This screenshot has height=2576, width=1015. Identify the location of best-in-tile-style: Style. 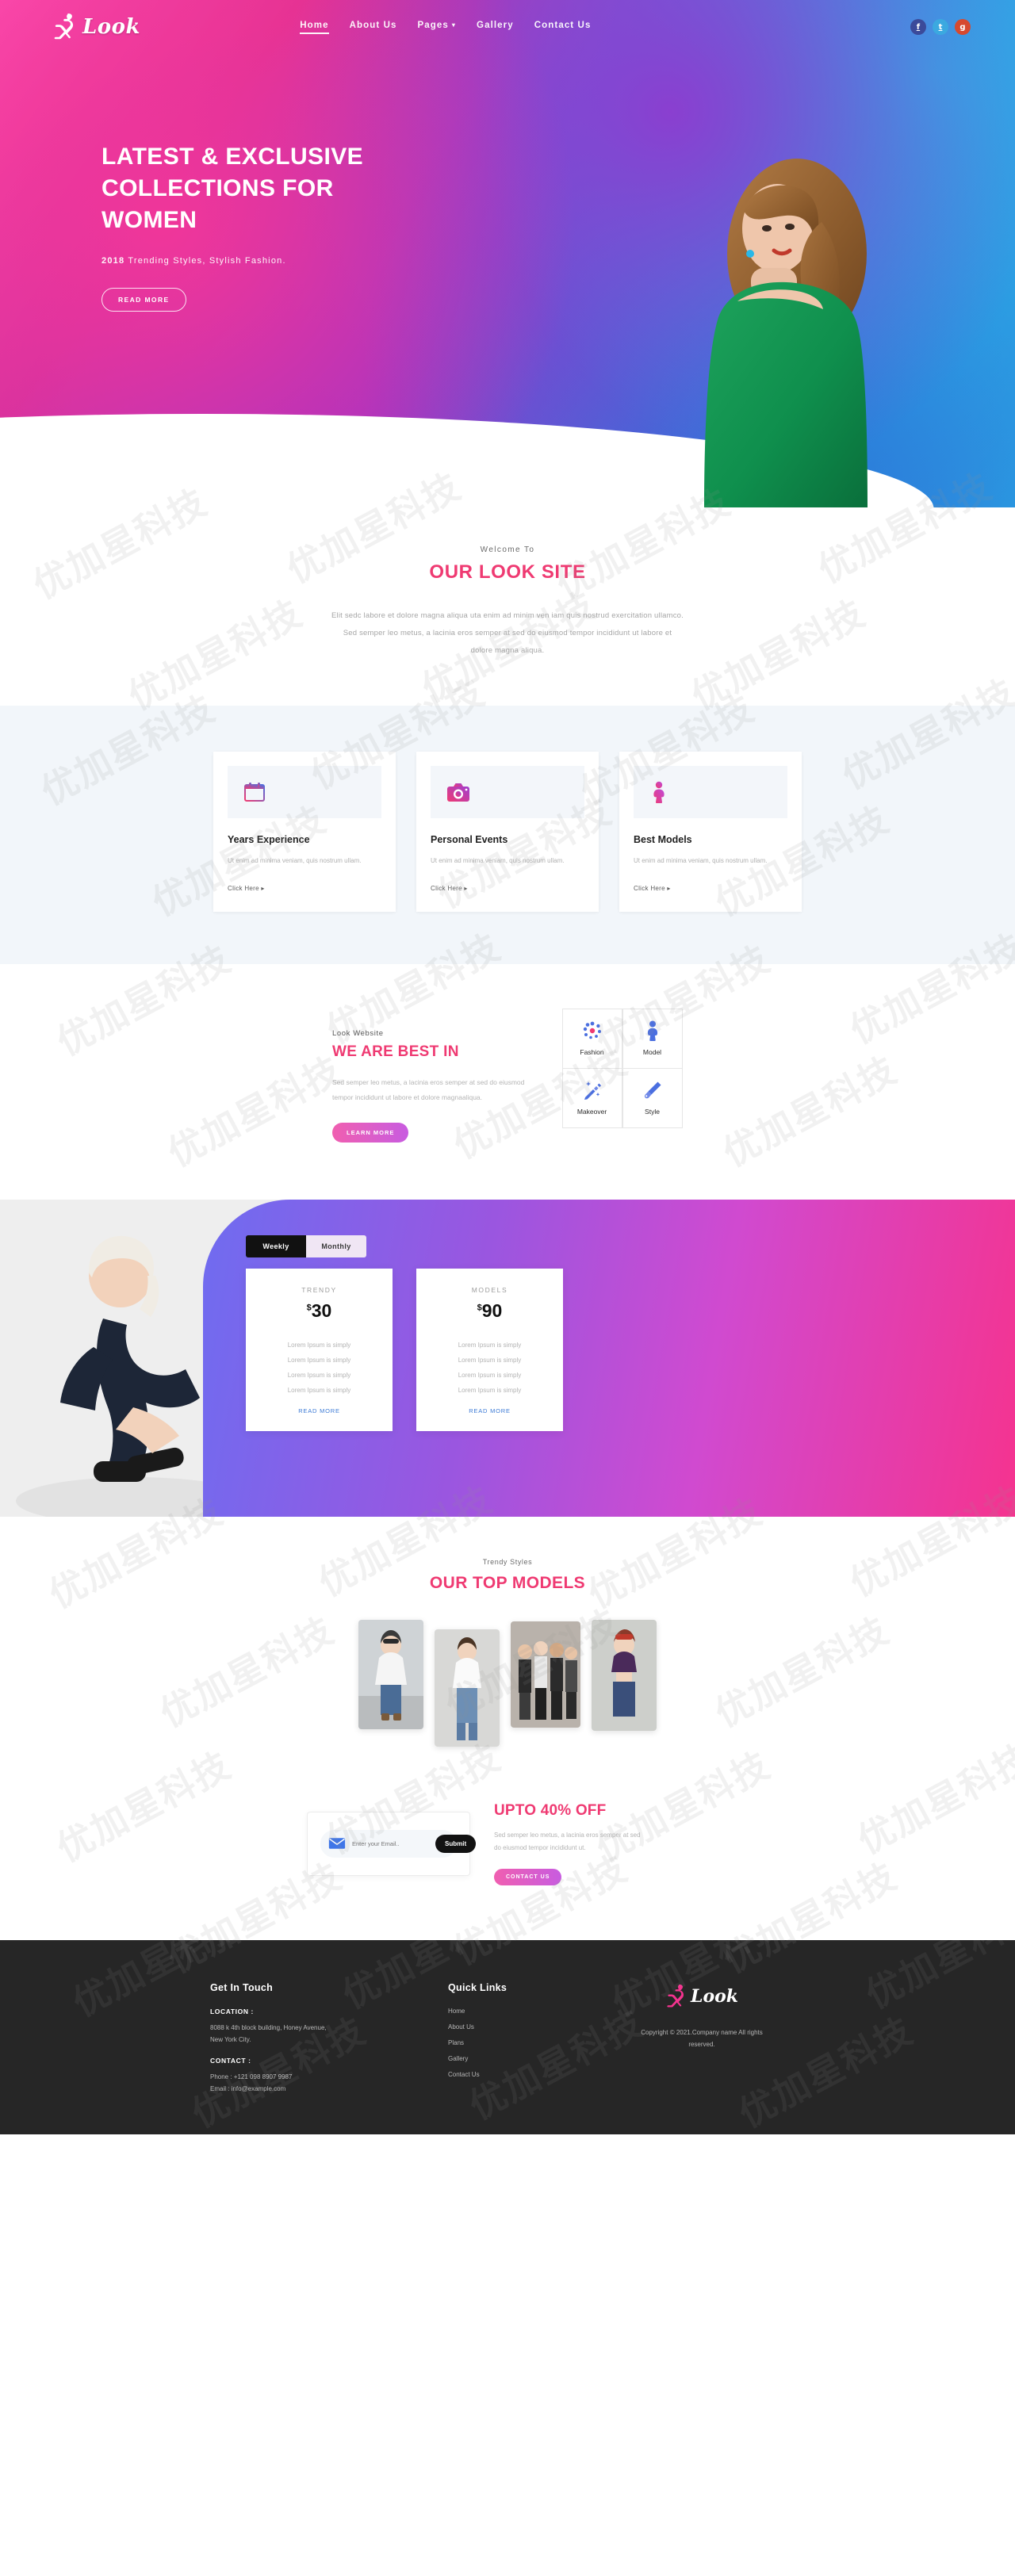
(652, 1097).